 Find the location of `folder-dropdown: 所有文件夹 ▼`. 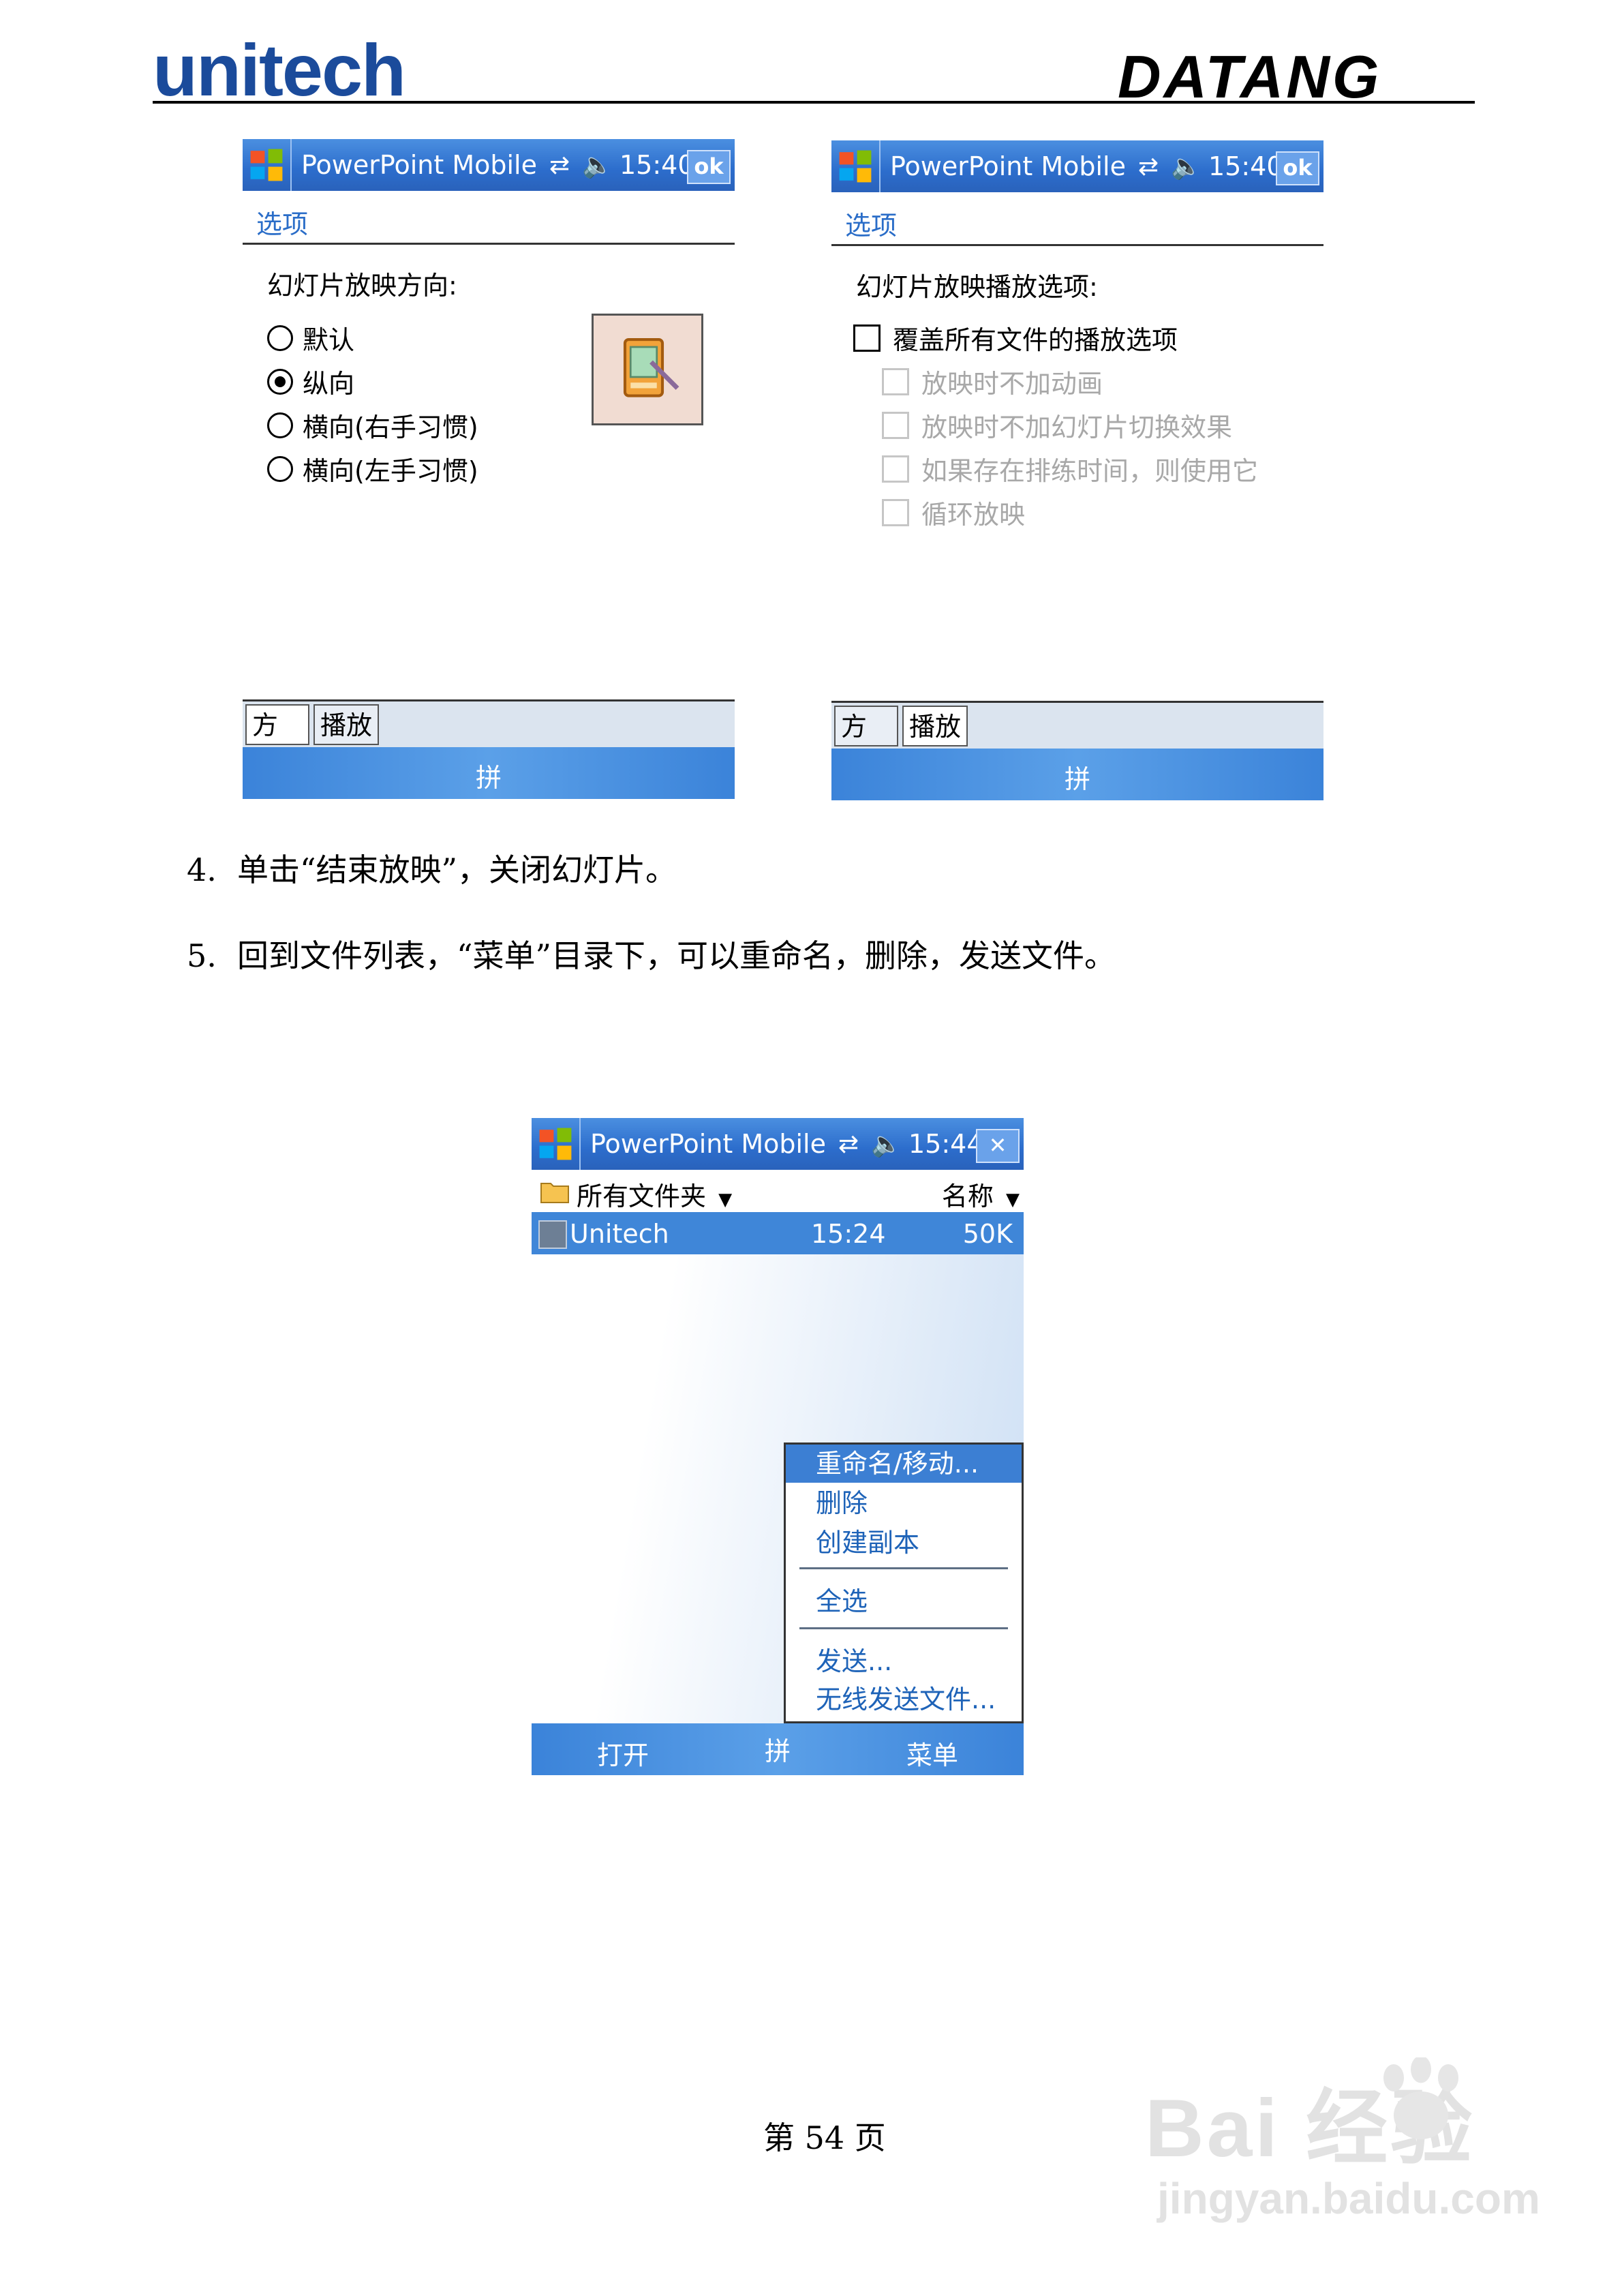

folder-dropdown: 所有文件夹 ▼ is located at coordinates (654, 1194).